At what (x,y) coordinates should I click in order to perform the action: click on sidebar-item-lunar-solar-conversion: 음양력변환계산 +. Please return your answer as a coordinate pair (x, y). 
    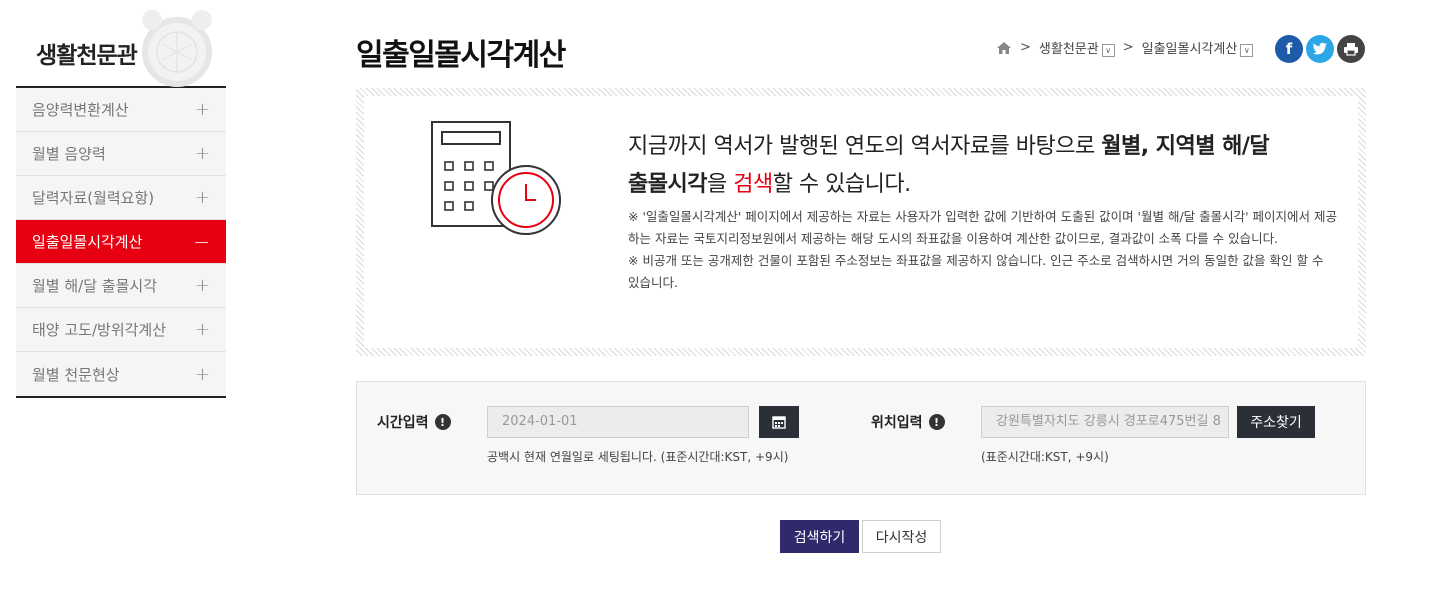
    Looking at the image, I should click on (121, 110).